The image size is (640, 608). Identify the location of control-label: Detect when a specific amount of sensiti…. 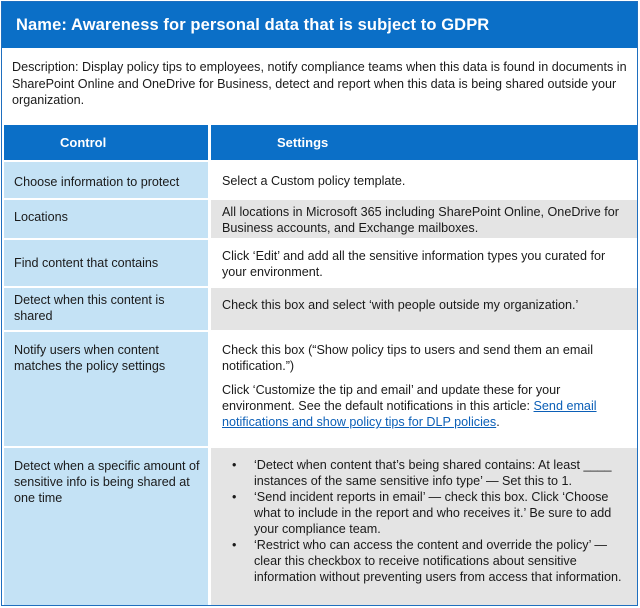
(107, 482).